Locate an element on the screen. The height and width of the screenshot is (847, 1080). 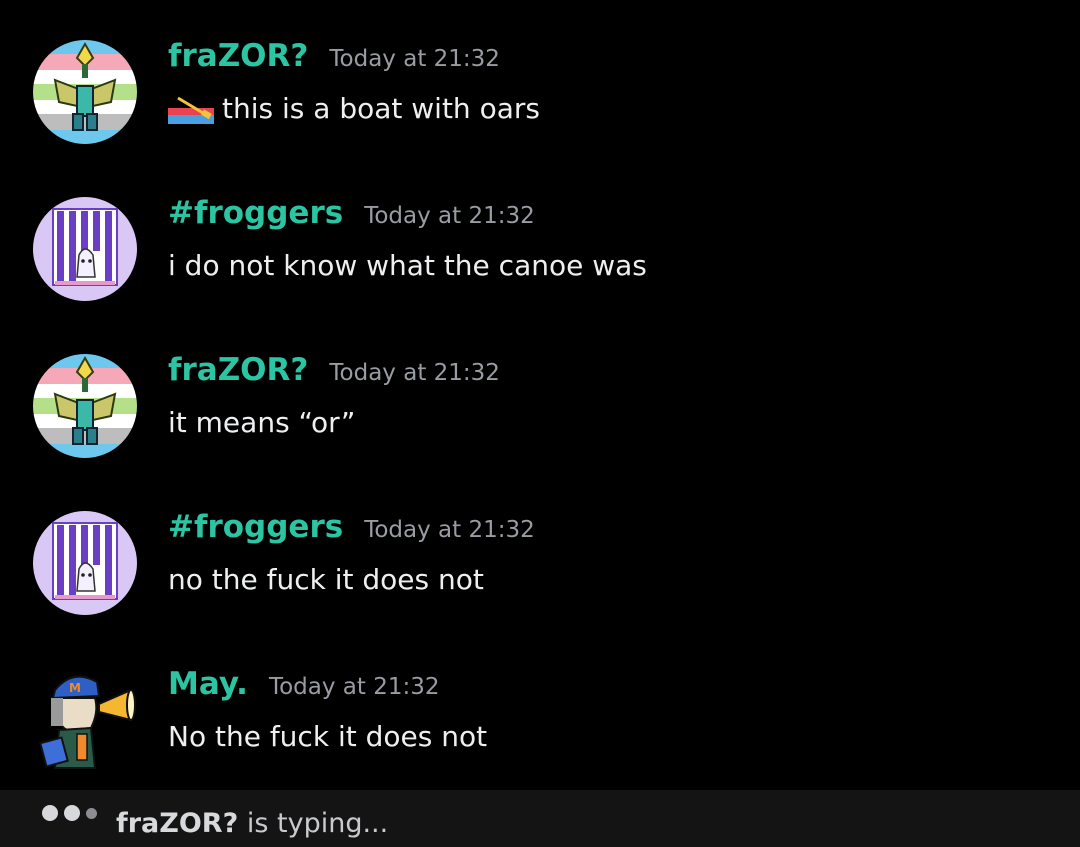
message-text: No the fuck it does not is located at coordinates (328, 736).